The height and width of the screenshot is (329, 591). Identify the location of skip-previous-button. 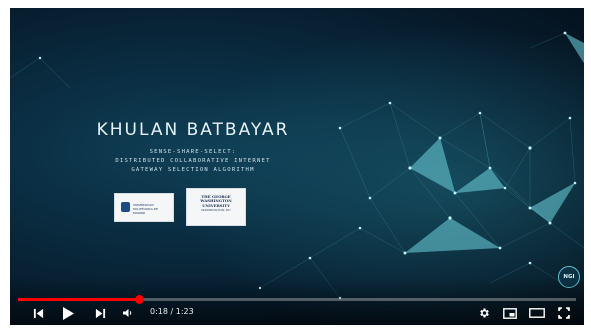
(38, 313).